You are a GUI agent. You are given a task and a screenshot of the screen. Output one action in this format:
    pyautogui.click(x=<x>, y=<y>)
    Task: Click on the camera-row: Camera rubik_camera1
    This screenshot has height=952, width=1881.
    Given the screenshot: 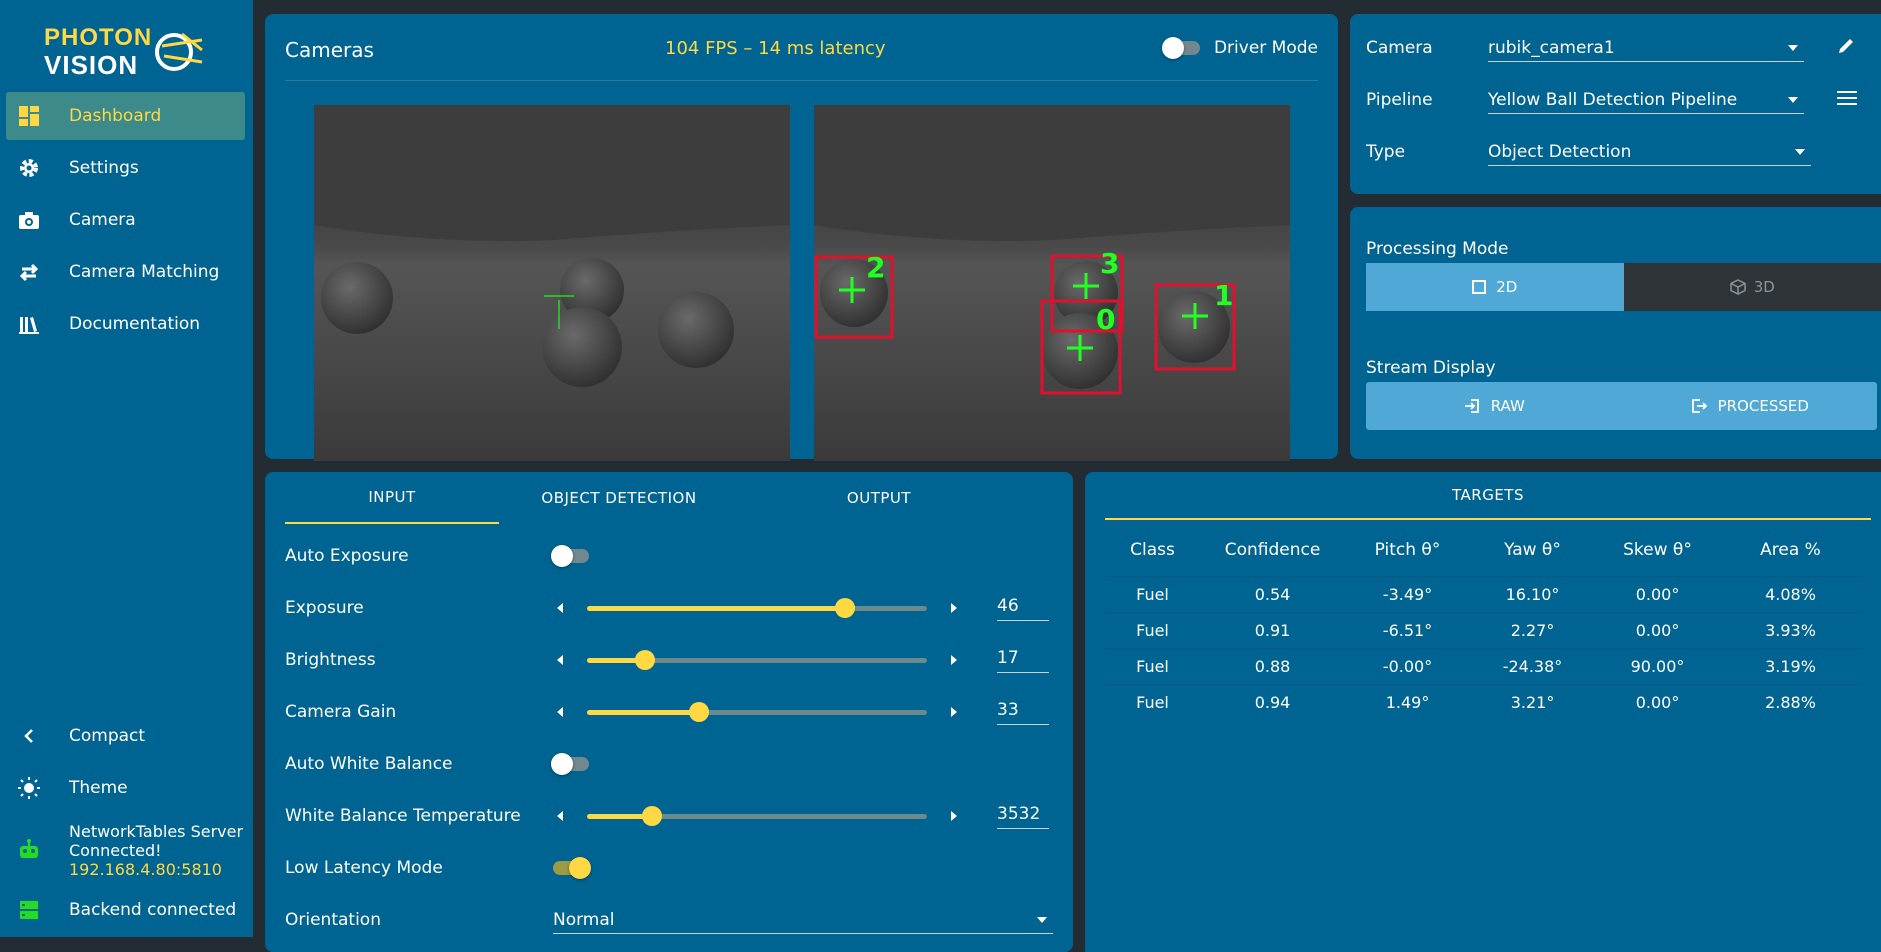 What is the action you would take?
    pyautogui.click(x=1615, y=48)
    